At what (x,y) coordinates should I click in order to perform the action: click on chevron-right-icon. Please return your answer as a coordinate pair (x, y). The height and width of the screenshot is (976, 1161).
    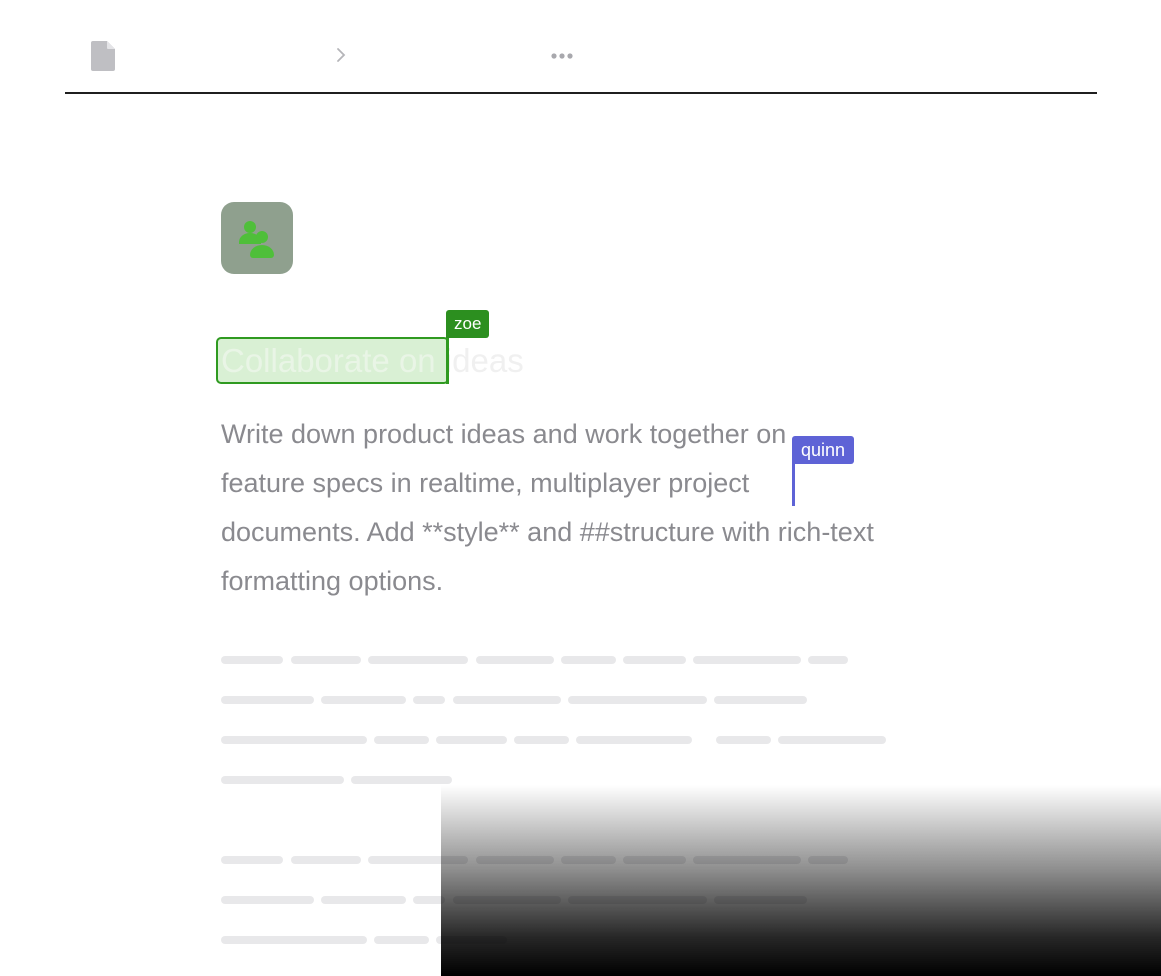
    Looking at the image, I should click on (341, 55).